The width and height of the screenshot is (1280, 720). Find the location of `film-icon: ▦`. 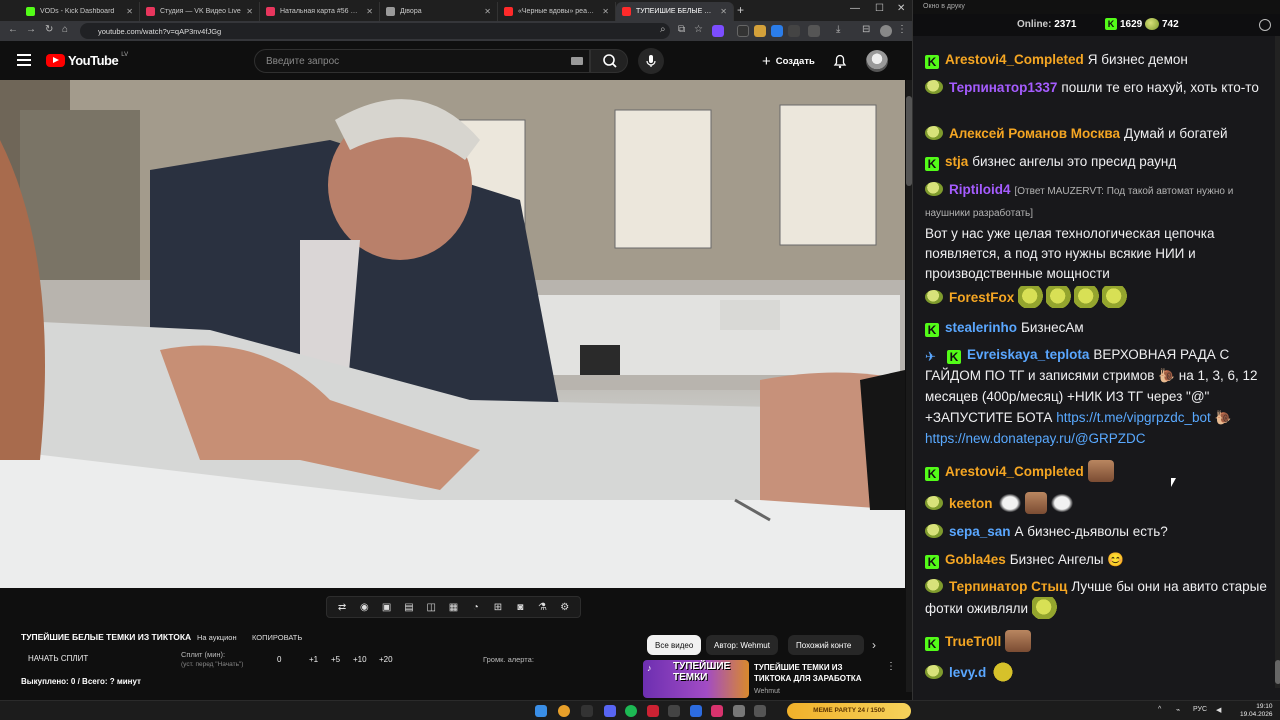

film-icon: ▦ is located at coordinates (453, 607).